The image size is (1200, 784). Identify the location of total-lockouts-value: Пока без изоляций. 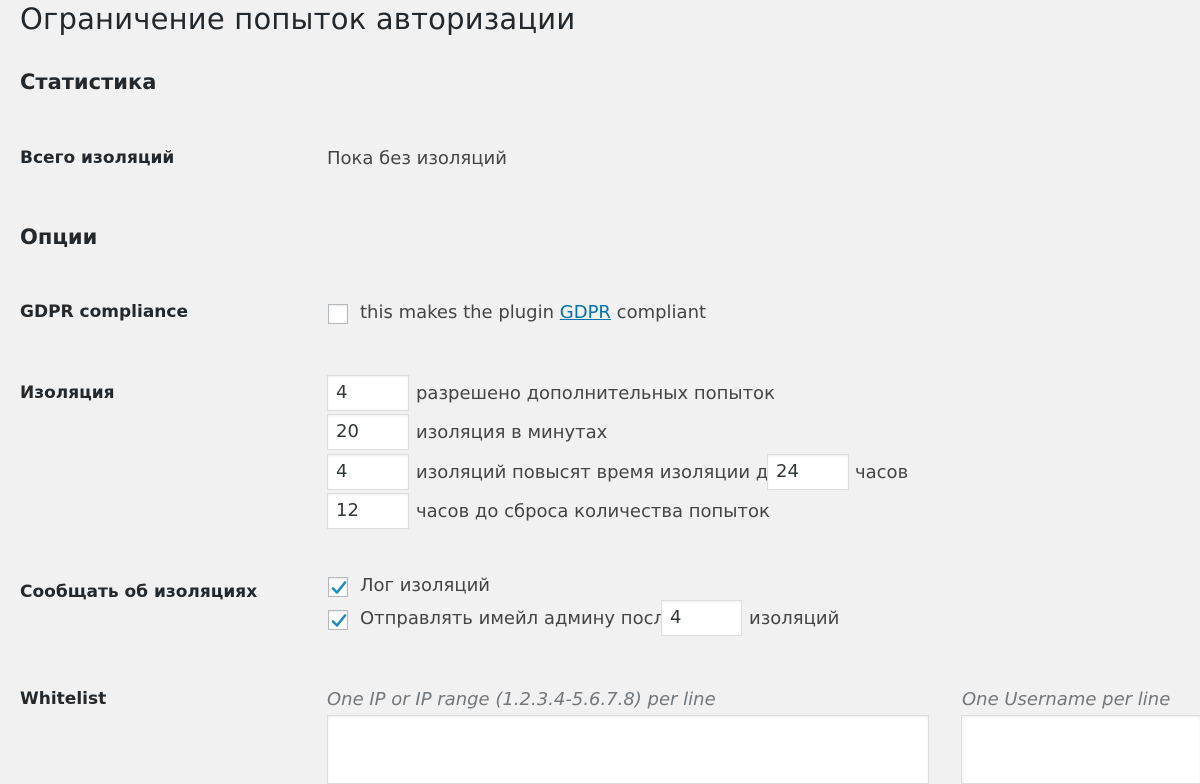
(417, 158).